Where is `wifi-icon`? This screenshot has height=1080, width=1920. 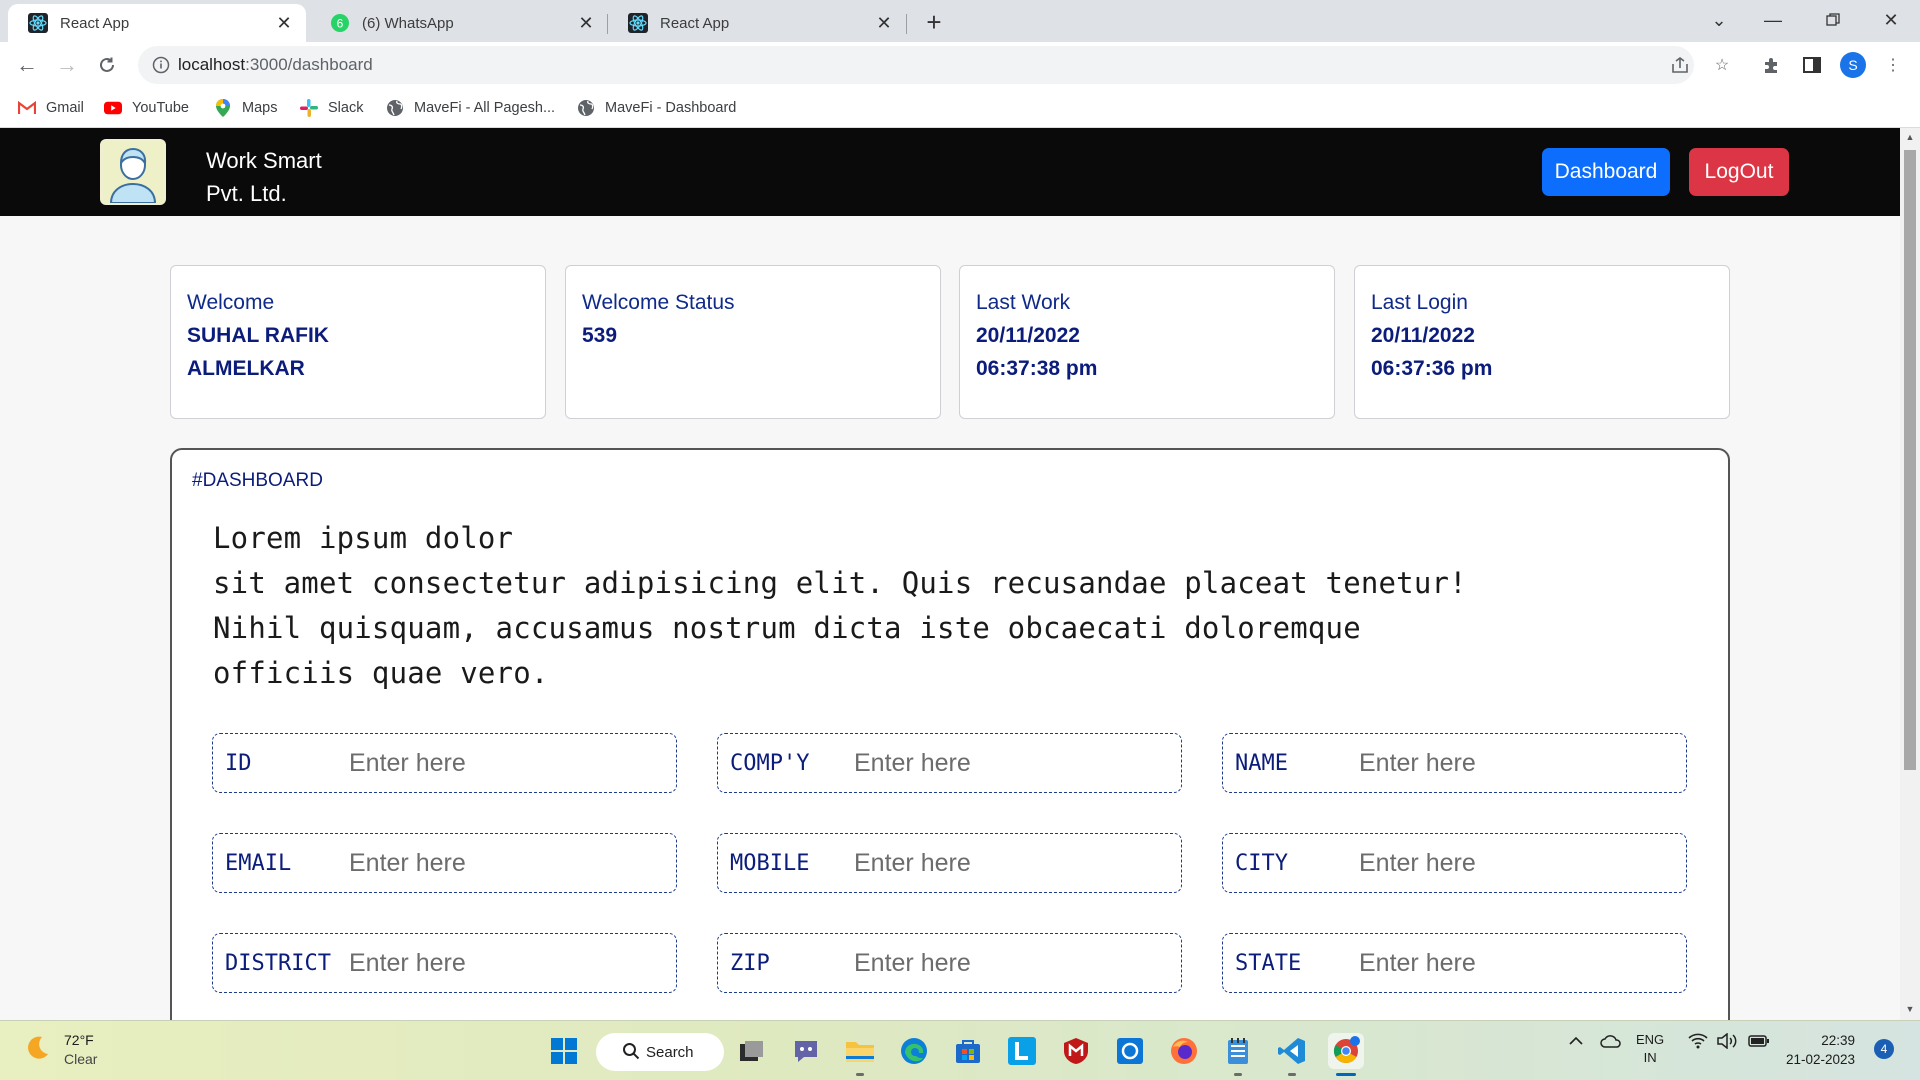 wifi-icon is located at coordinates (1698, 1042).